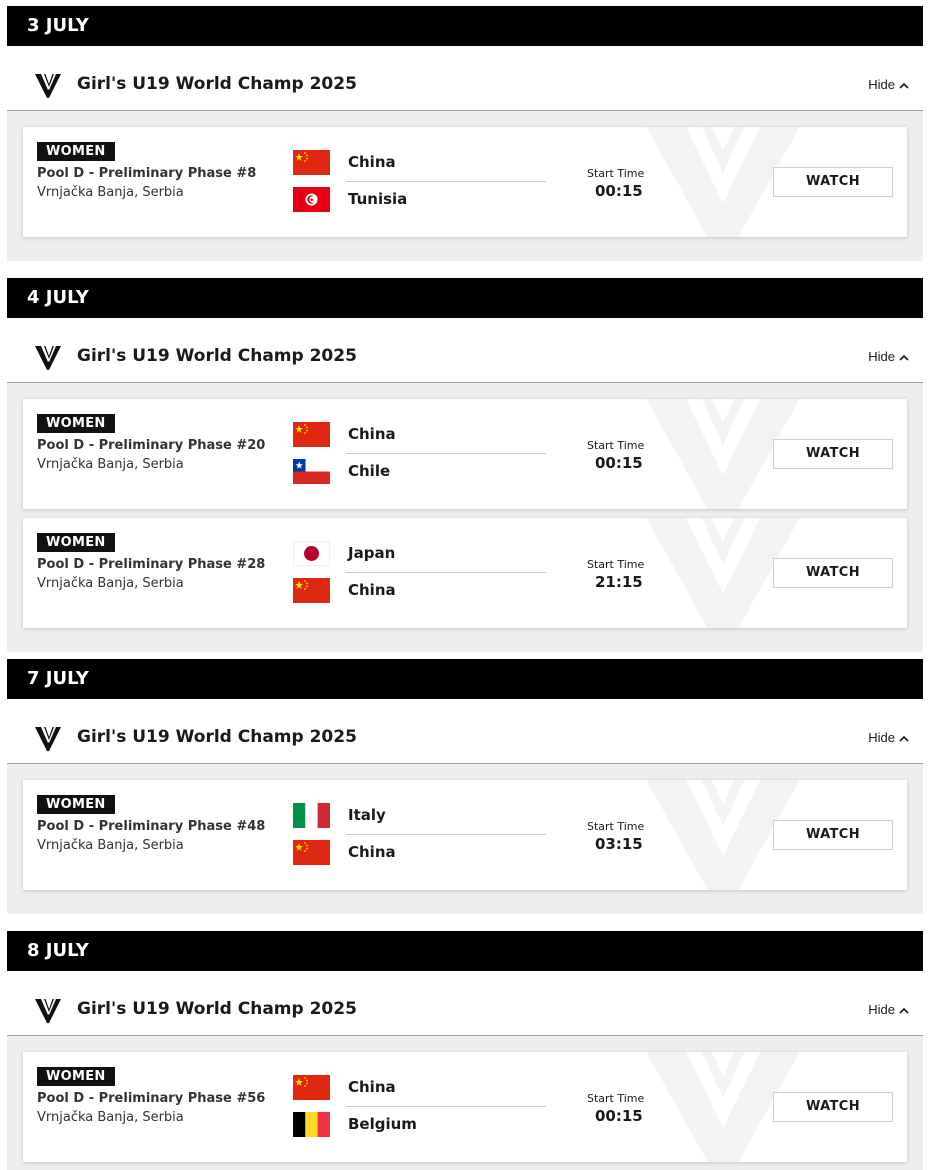 The image size is (929, 1170). What do you see at coordinates (382, 1124) in the screenshot?
I see `team-name: Belgium` at bounding box center [382, 1124].